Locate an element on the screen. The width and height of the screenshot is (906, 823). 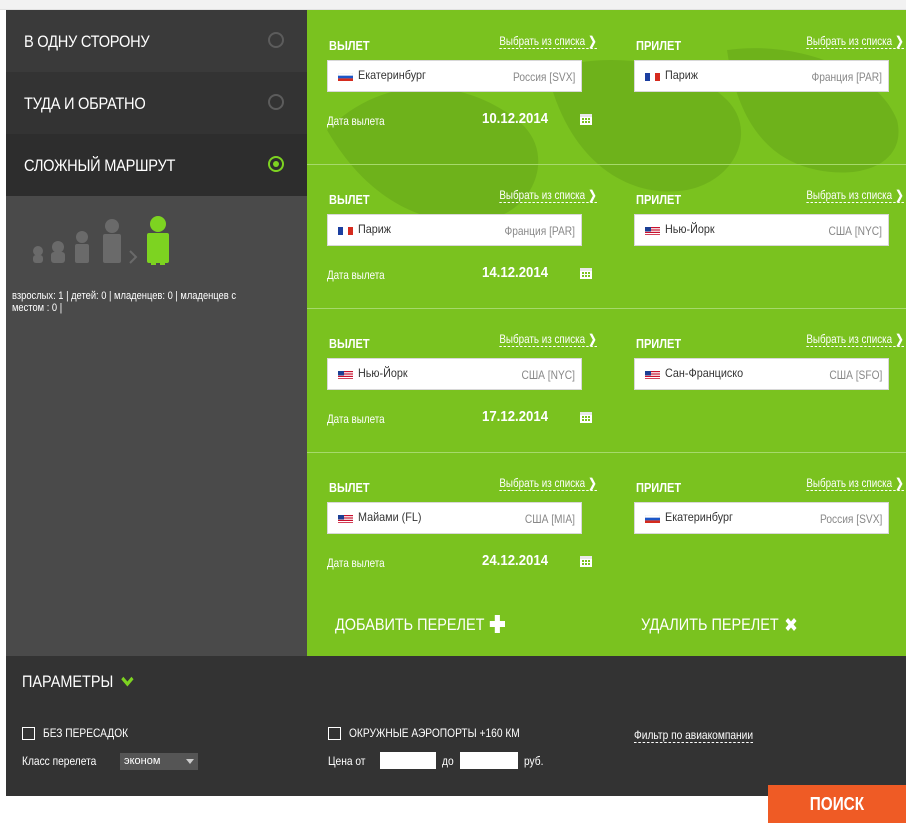
class-select: эконом is located at coordinates (159, 761).